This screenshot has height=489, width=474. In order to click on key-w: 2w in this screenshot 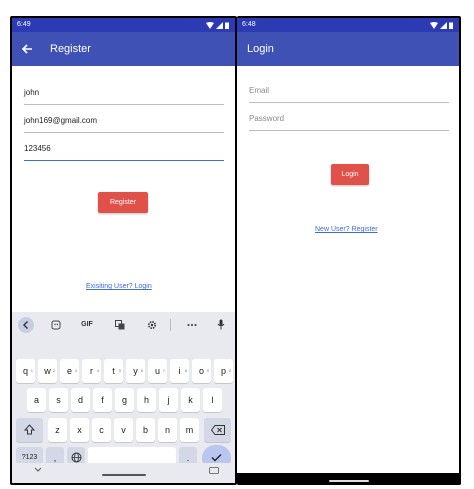, I will do `click(47, 371)`.